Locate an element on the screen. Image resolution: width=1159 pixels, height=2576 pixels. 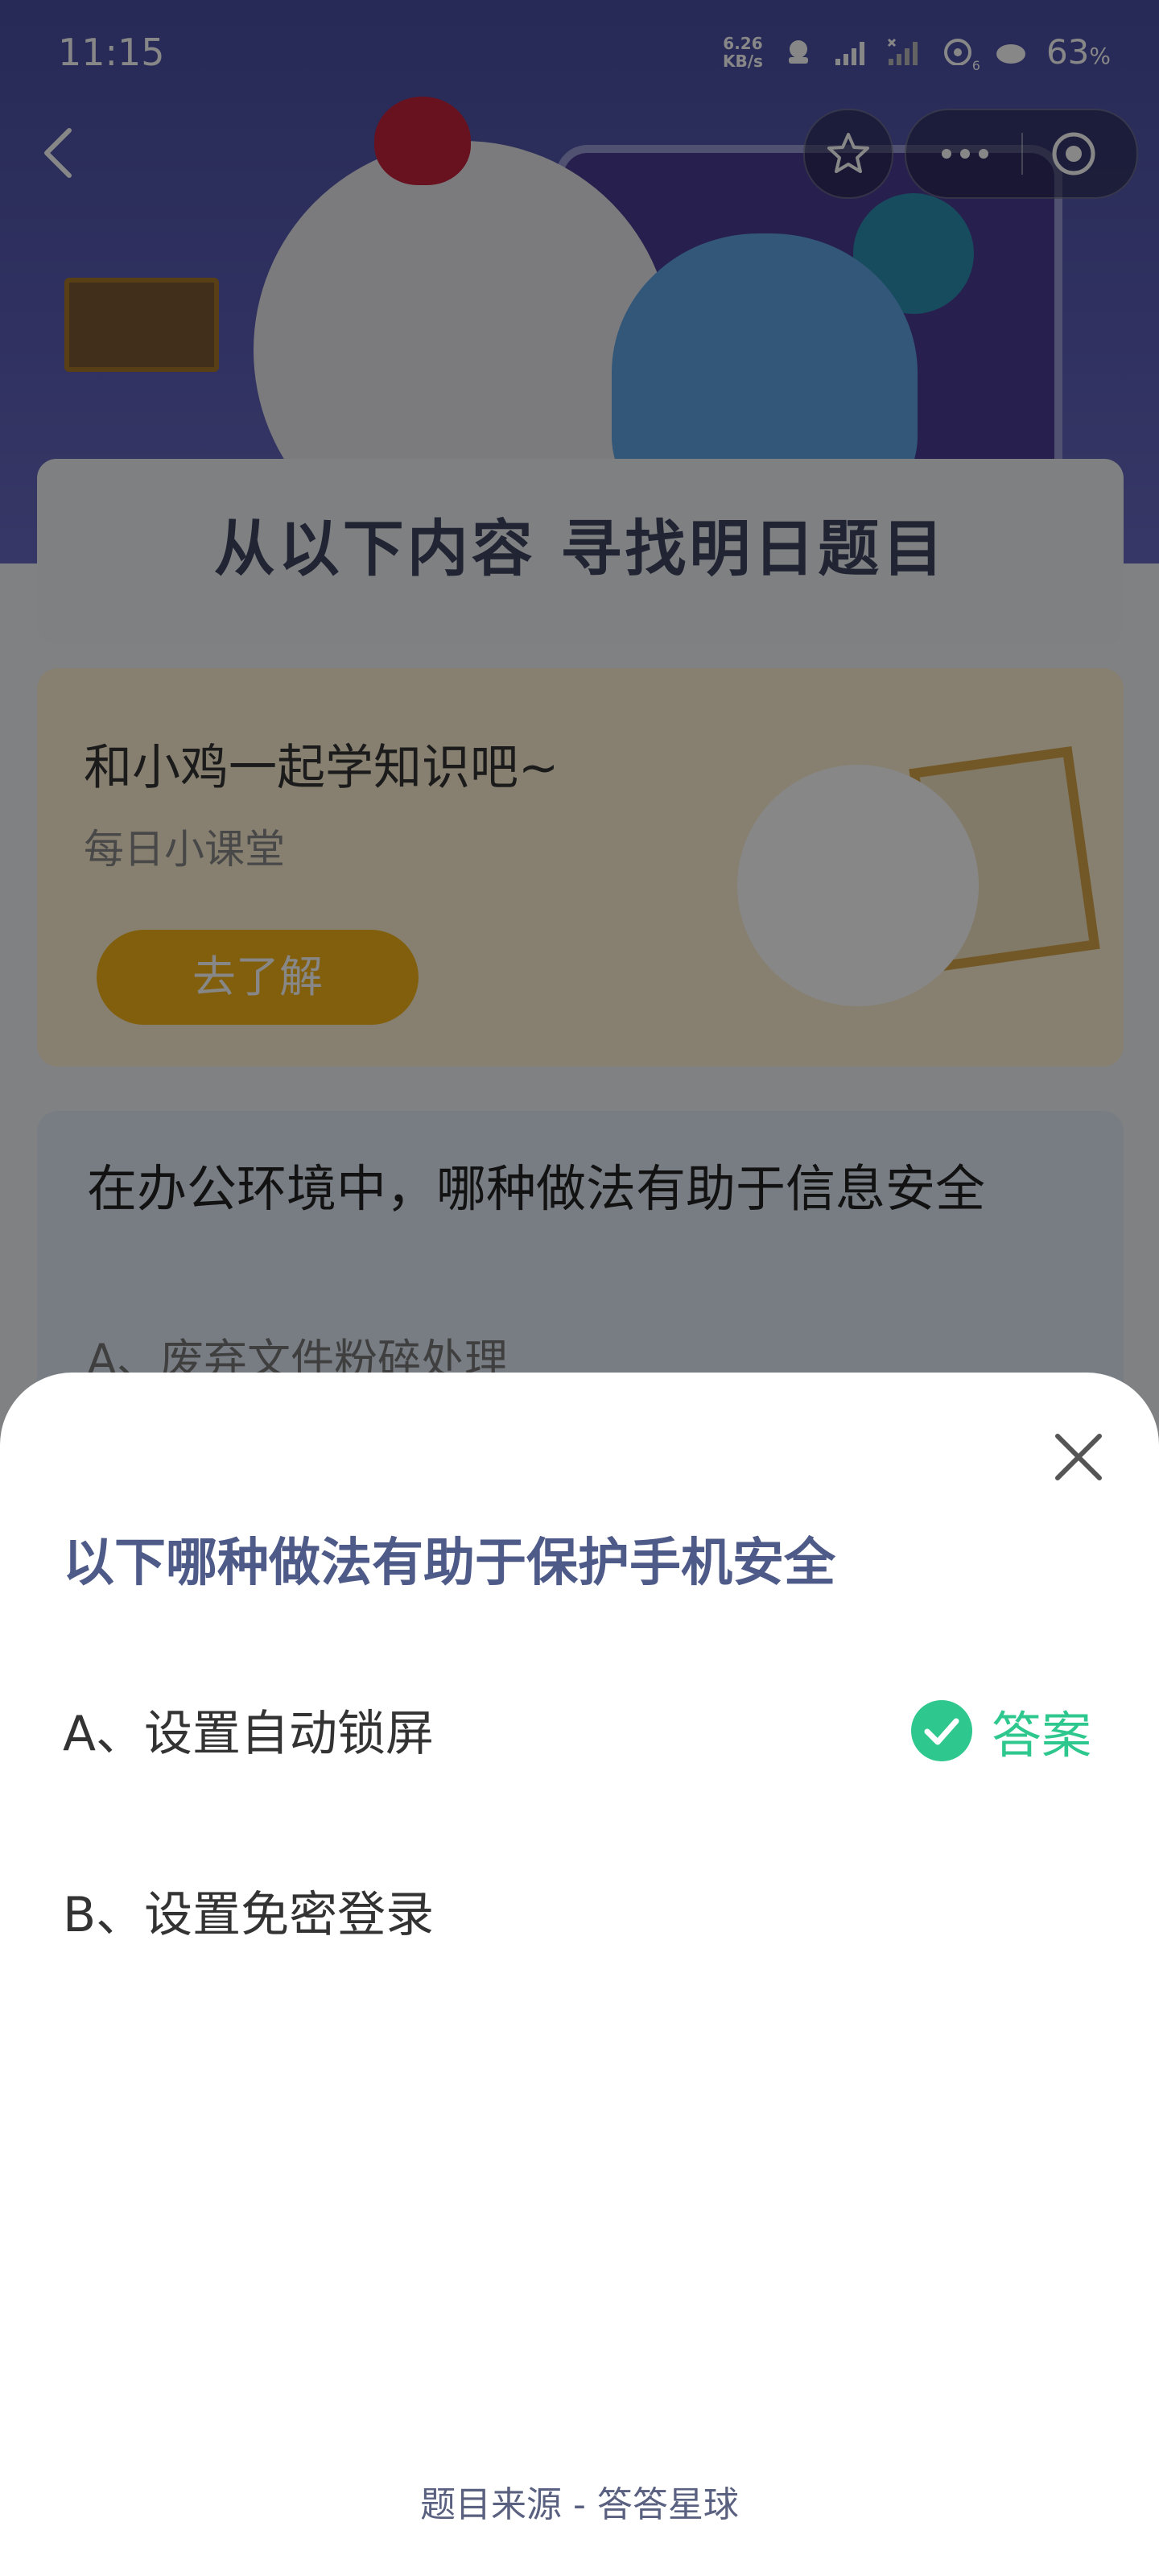
sheet-question: 以下哪种做法有助于保护手机安全 is located at coordinates (449, 1563).